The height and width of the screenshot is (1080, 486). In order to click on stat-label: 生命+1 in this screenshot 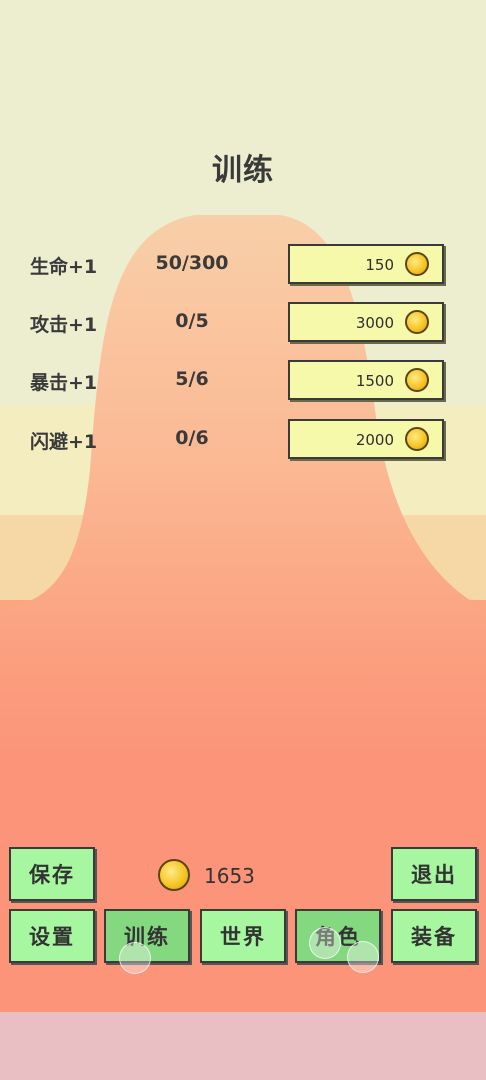, I will do `click(64, 267)`.